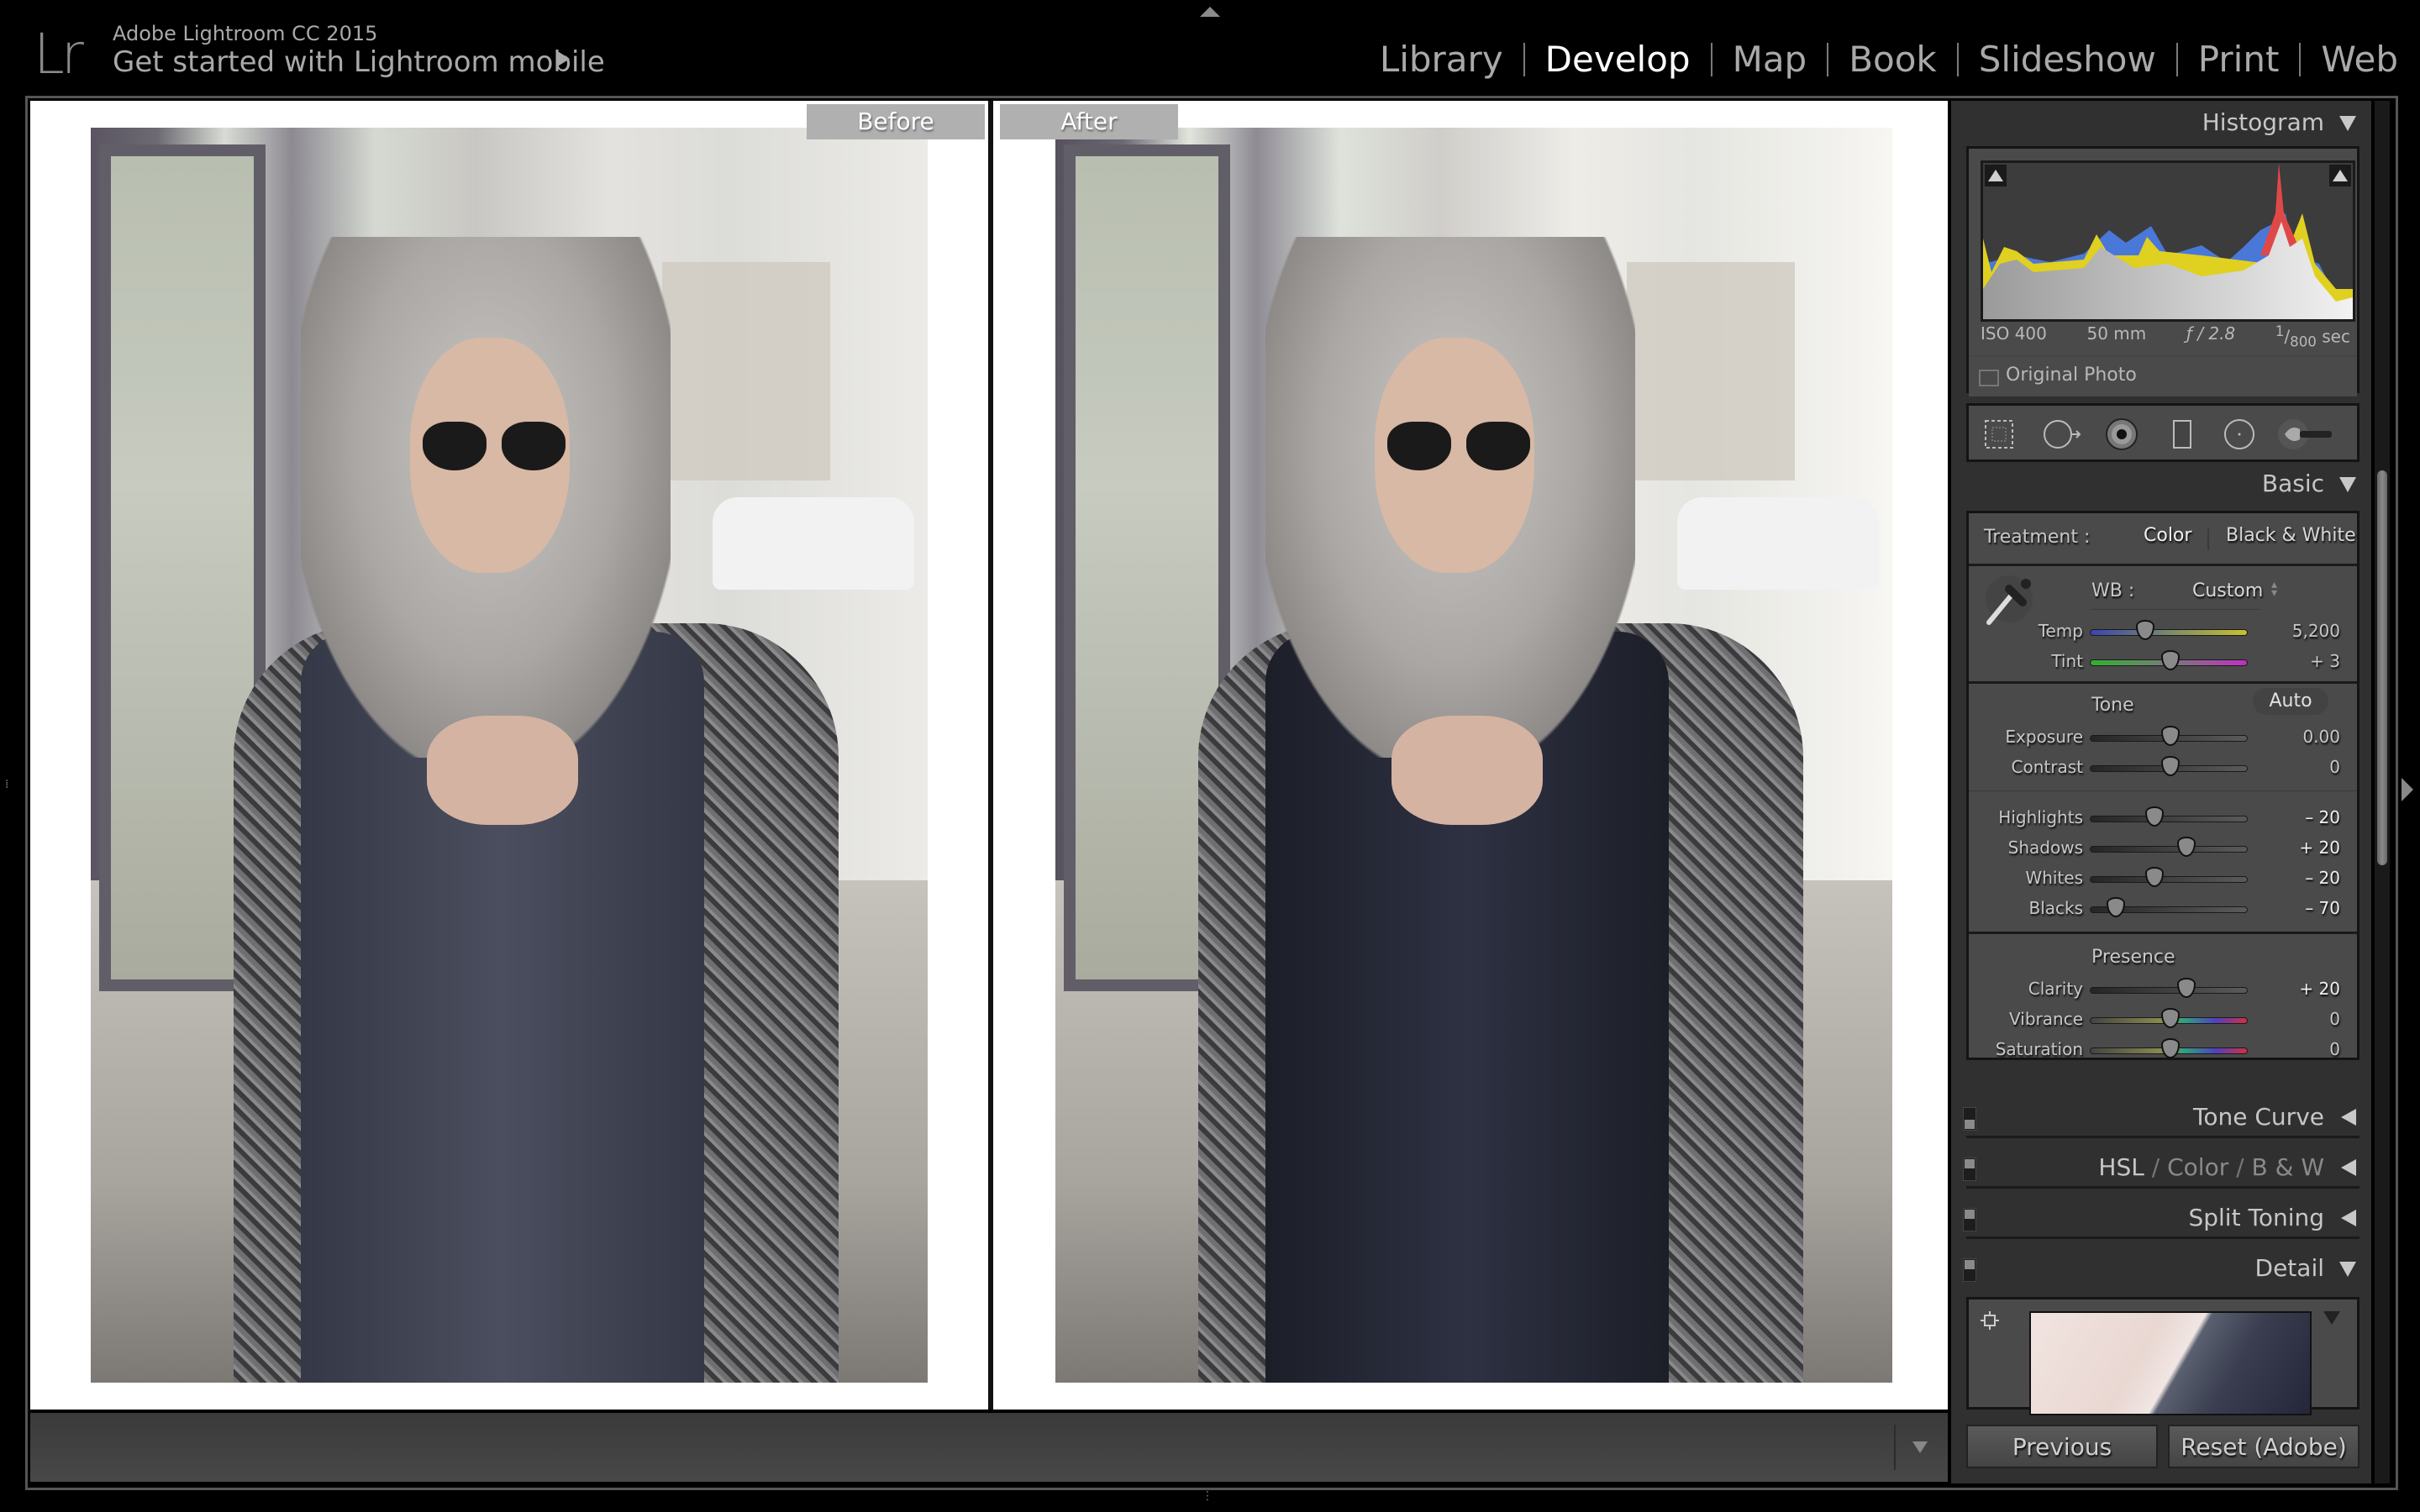  I want to click on section-separator, so click(2163, 1137).